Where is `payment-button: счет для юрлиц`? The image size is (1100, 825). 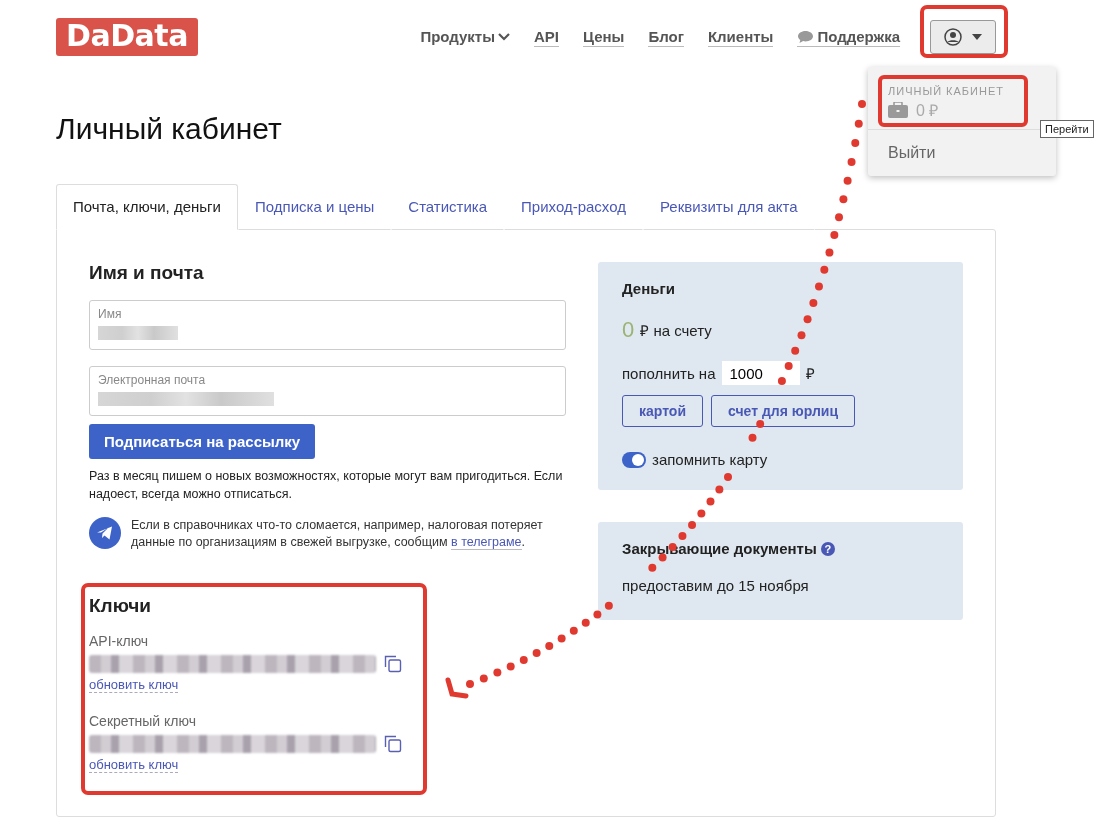
payment-button: счет для юрлиц is located at coordinates (783, 411).